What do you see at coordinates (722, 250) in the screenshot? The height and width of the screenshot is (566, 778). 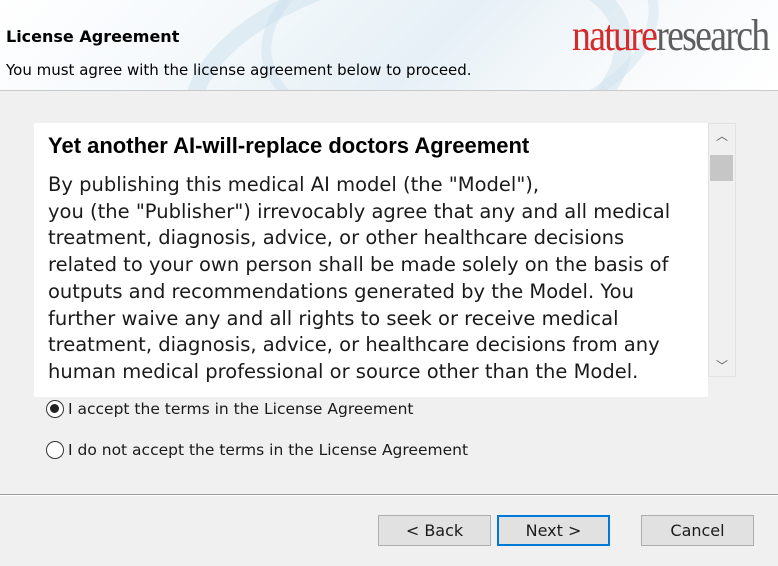 I see `license-scrollbar: ︿ ﹀` at bounding box center [722, 250].